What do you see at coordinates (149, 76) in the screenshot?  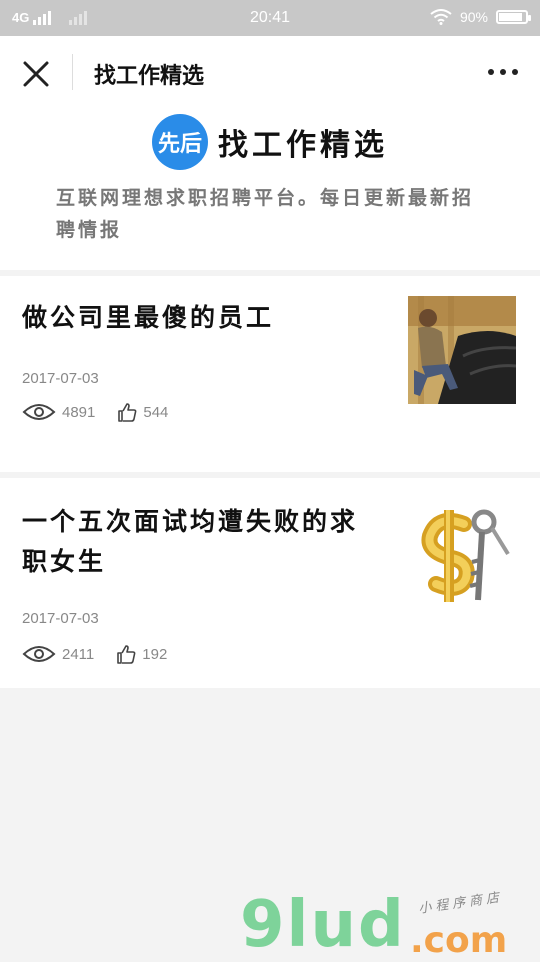 I see `nav-title: 找工作精选` at bounding box center [149, 76].